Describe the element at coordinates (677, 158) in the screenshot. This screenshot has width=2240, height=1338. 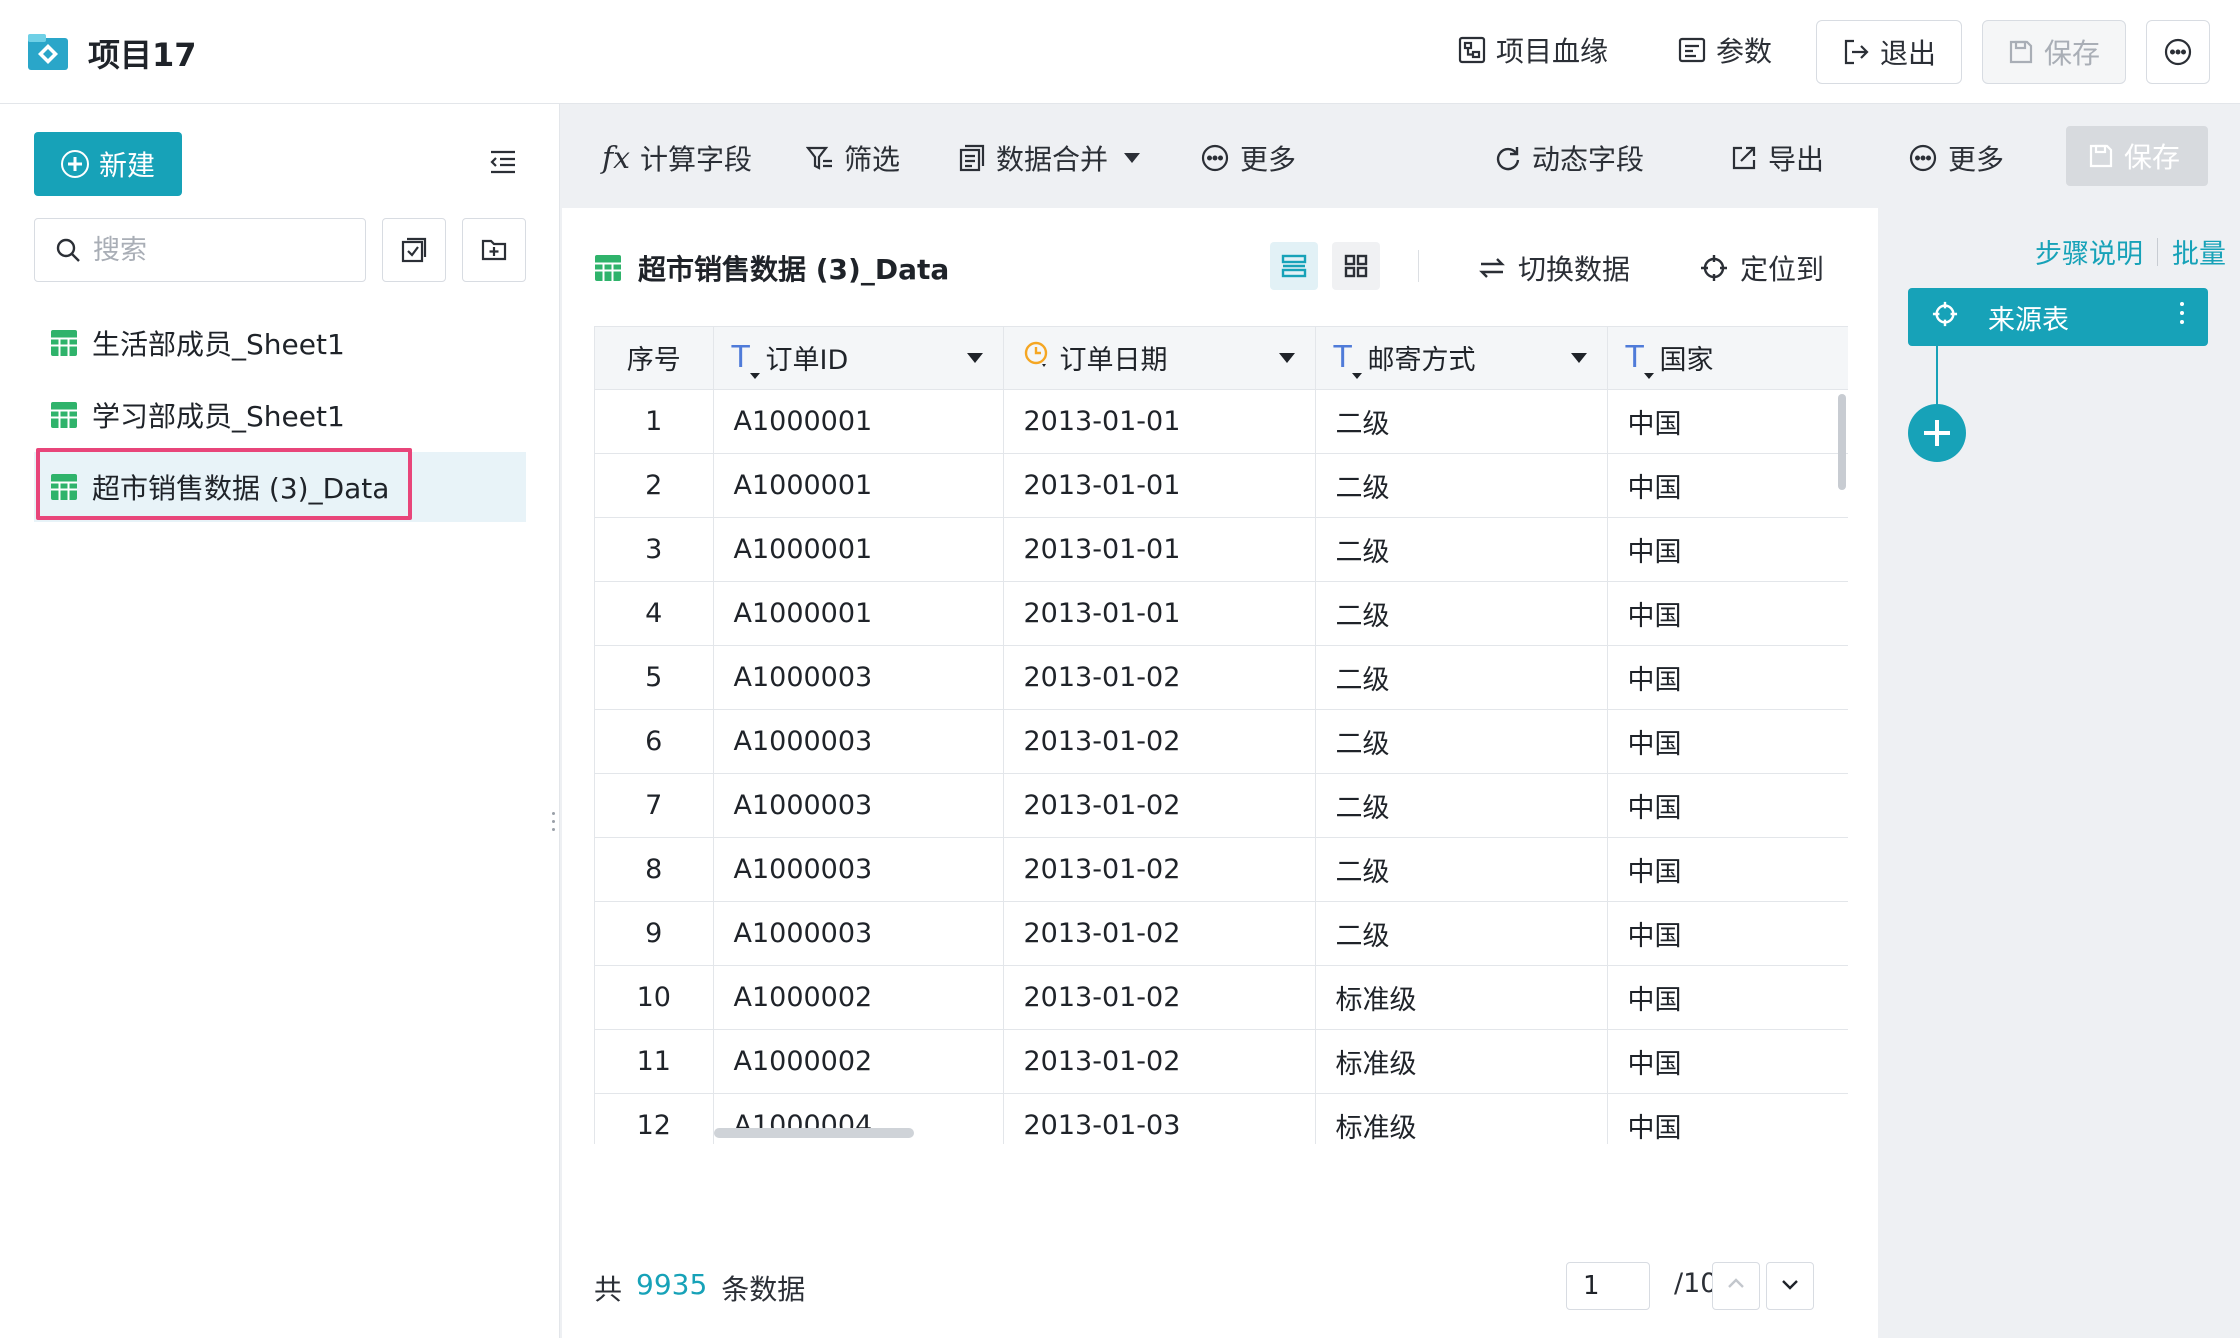
I see `calc-field-button: fx 计算字段` at that location.